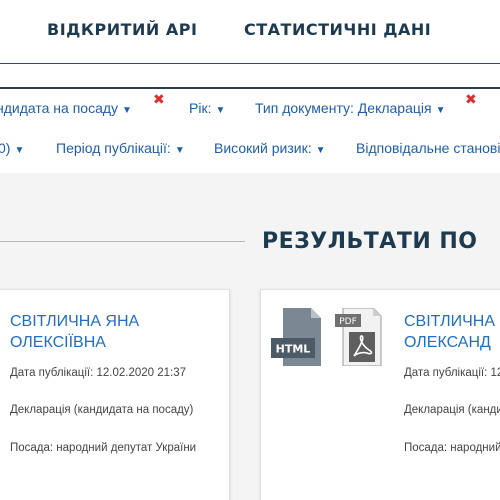  Describe the element at coordinates (447, 342) in the screenshot. I see `name-line: Олександ` at that location.